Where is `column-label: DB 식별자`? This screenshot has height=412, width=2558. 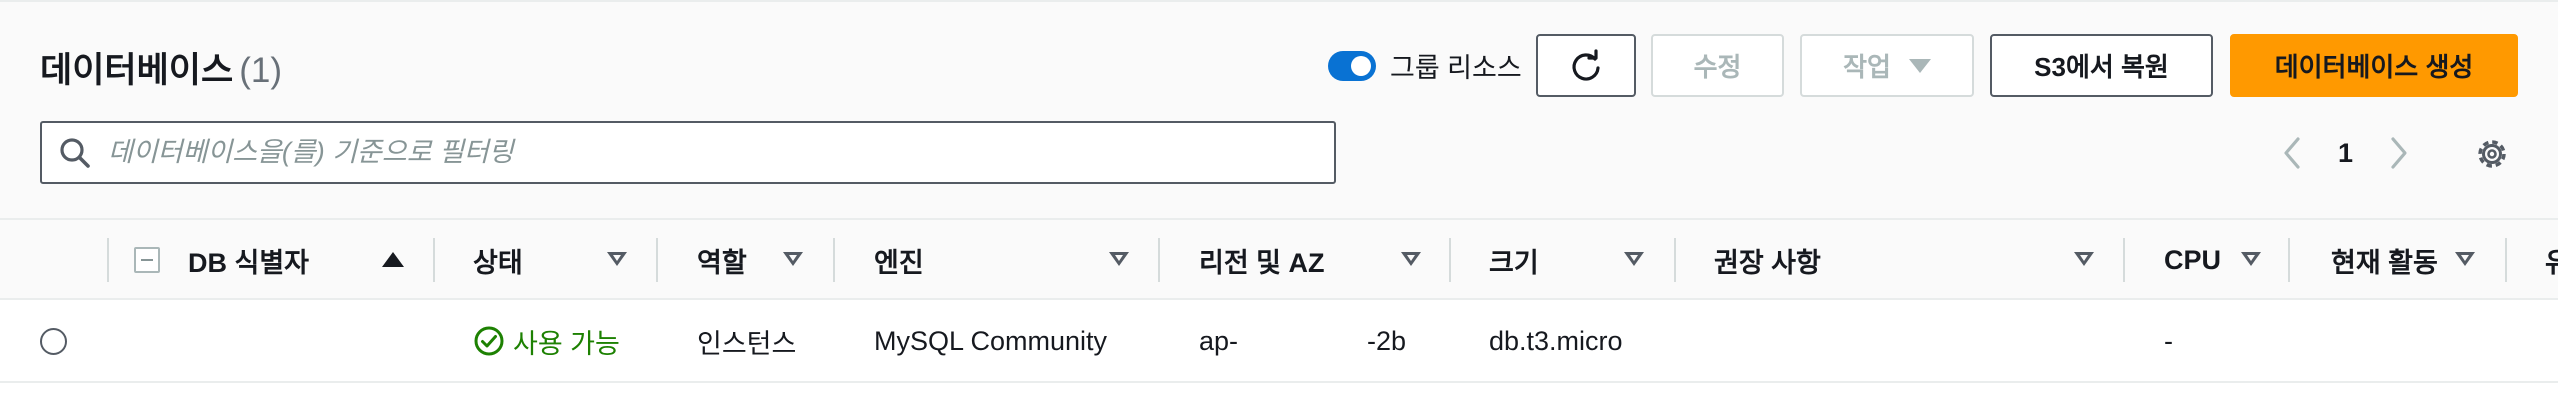
column-label: DB 식별자 is located at coordinates (249, 262).